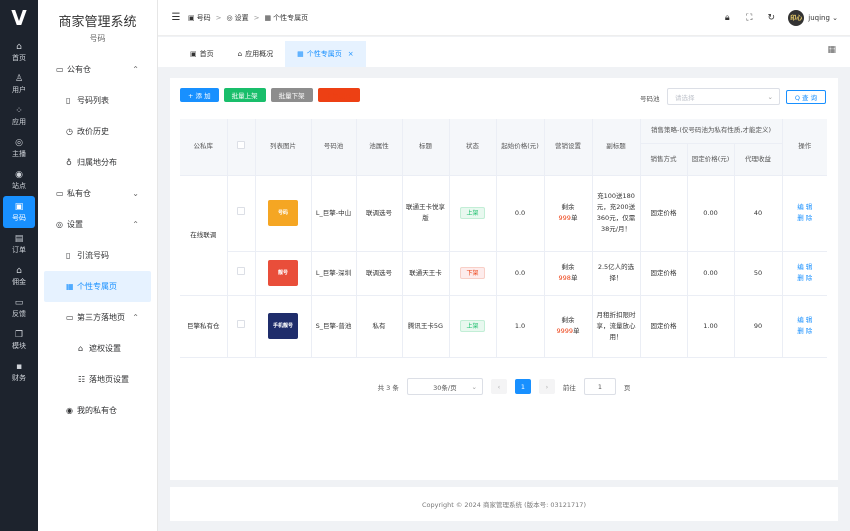 The height and width of the screenshot is (531, 850). What do you see at coordinates (758, 273) in the screenshot?
I see `agent-income-cell: 50` at bounding box center [758, 273].